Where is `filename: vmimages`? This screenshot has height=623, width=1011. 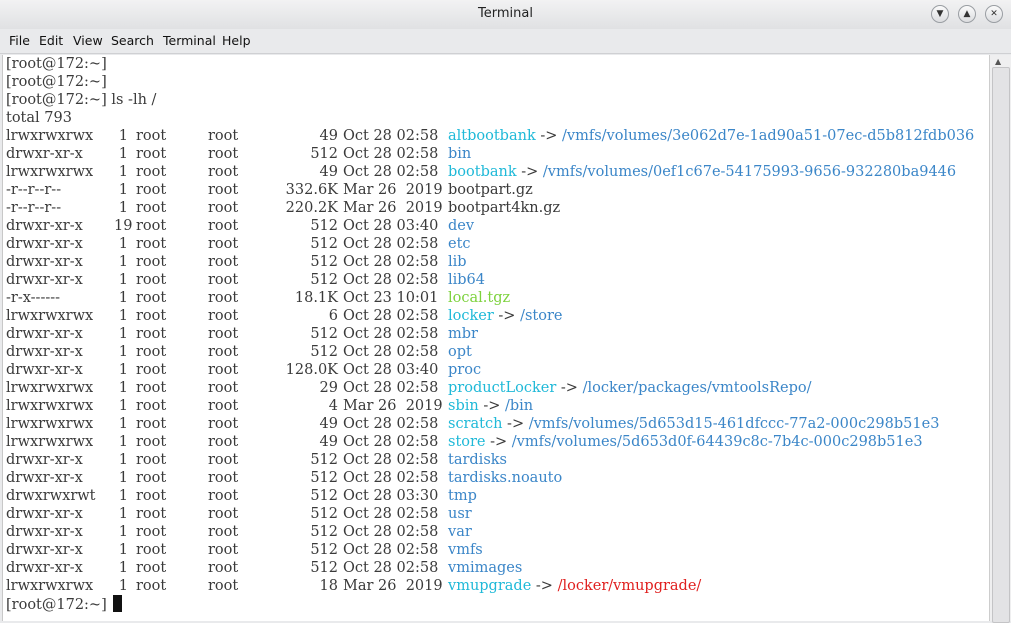 filename: vmimages is located at coordinates (485, 568).